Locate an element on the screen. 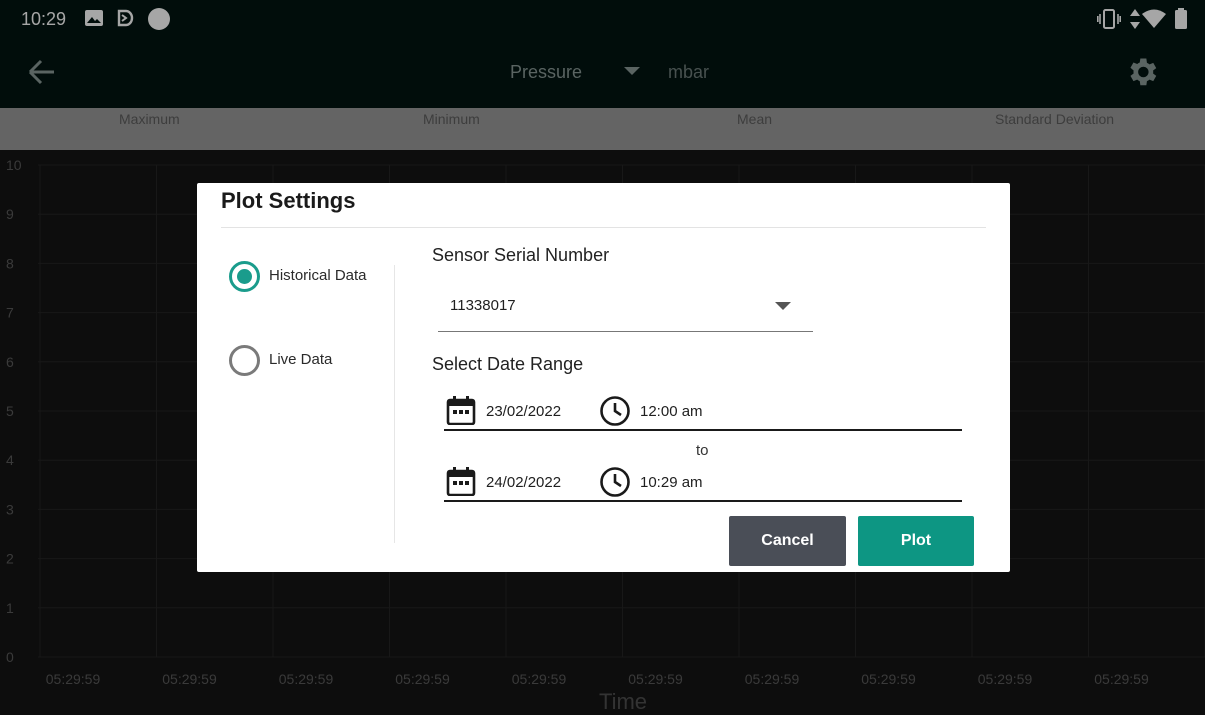 Image resolution: width=1205 pixels, height=715 pixels. end-date-value: 24/02/2022 is located at coordinates (523, 482).